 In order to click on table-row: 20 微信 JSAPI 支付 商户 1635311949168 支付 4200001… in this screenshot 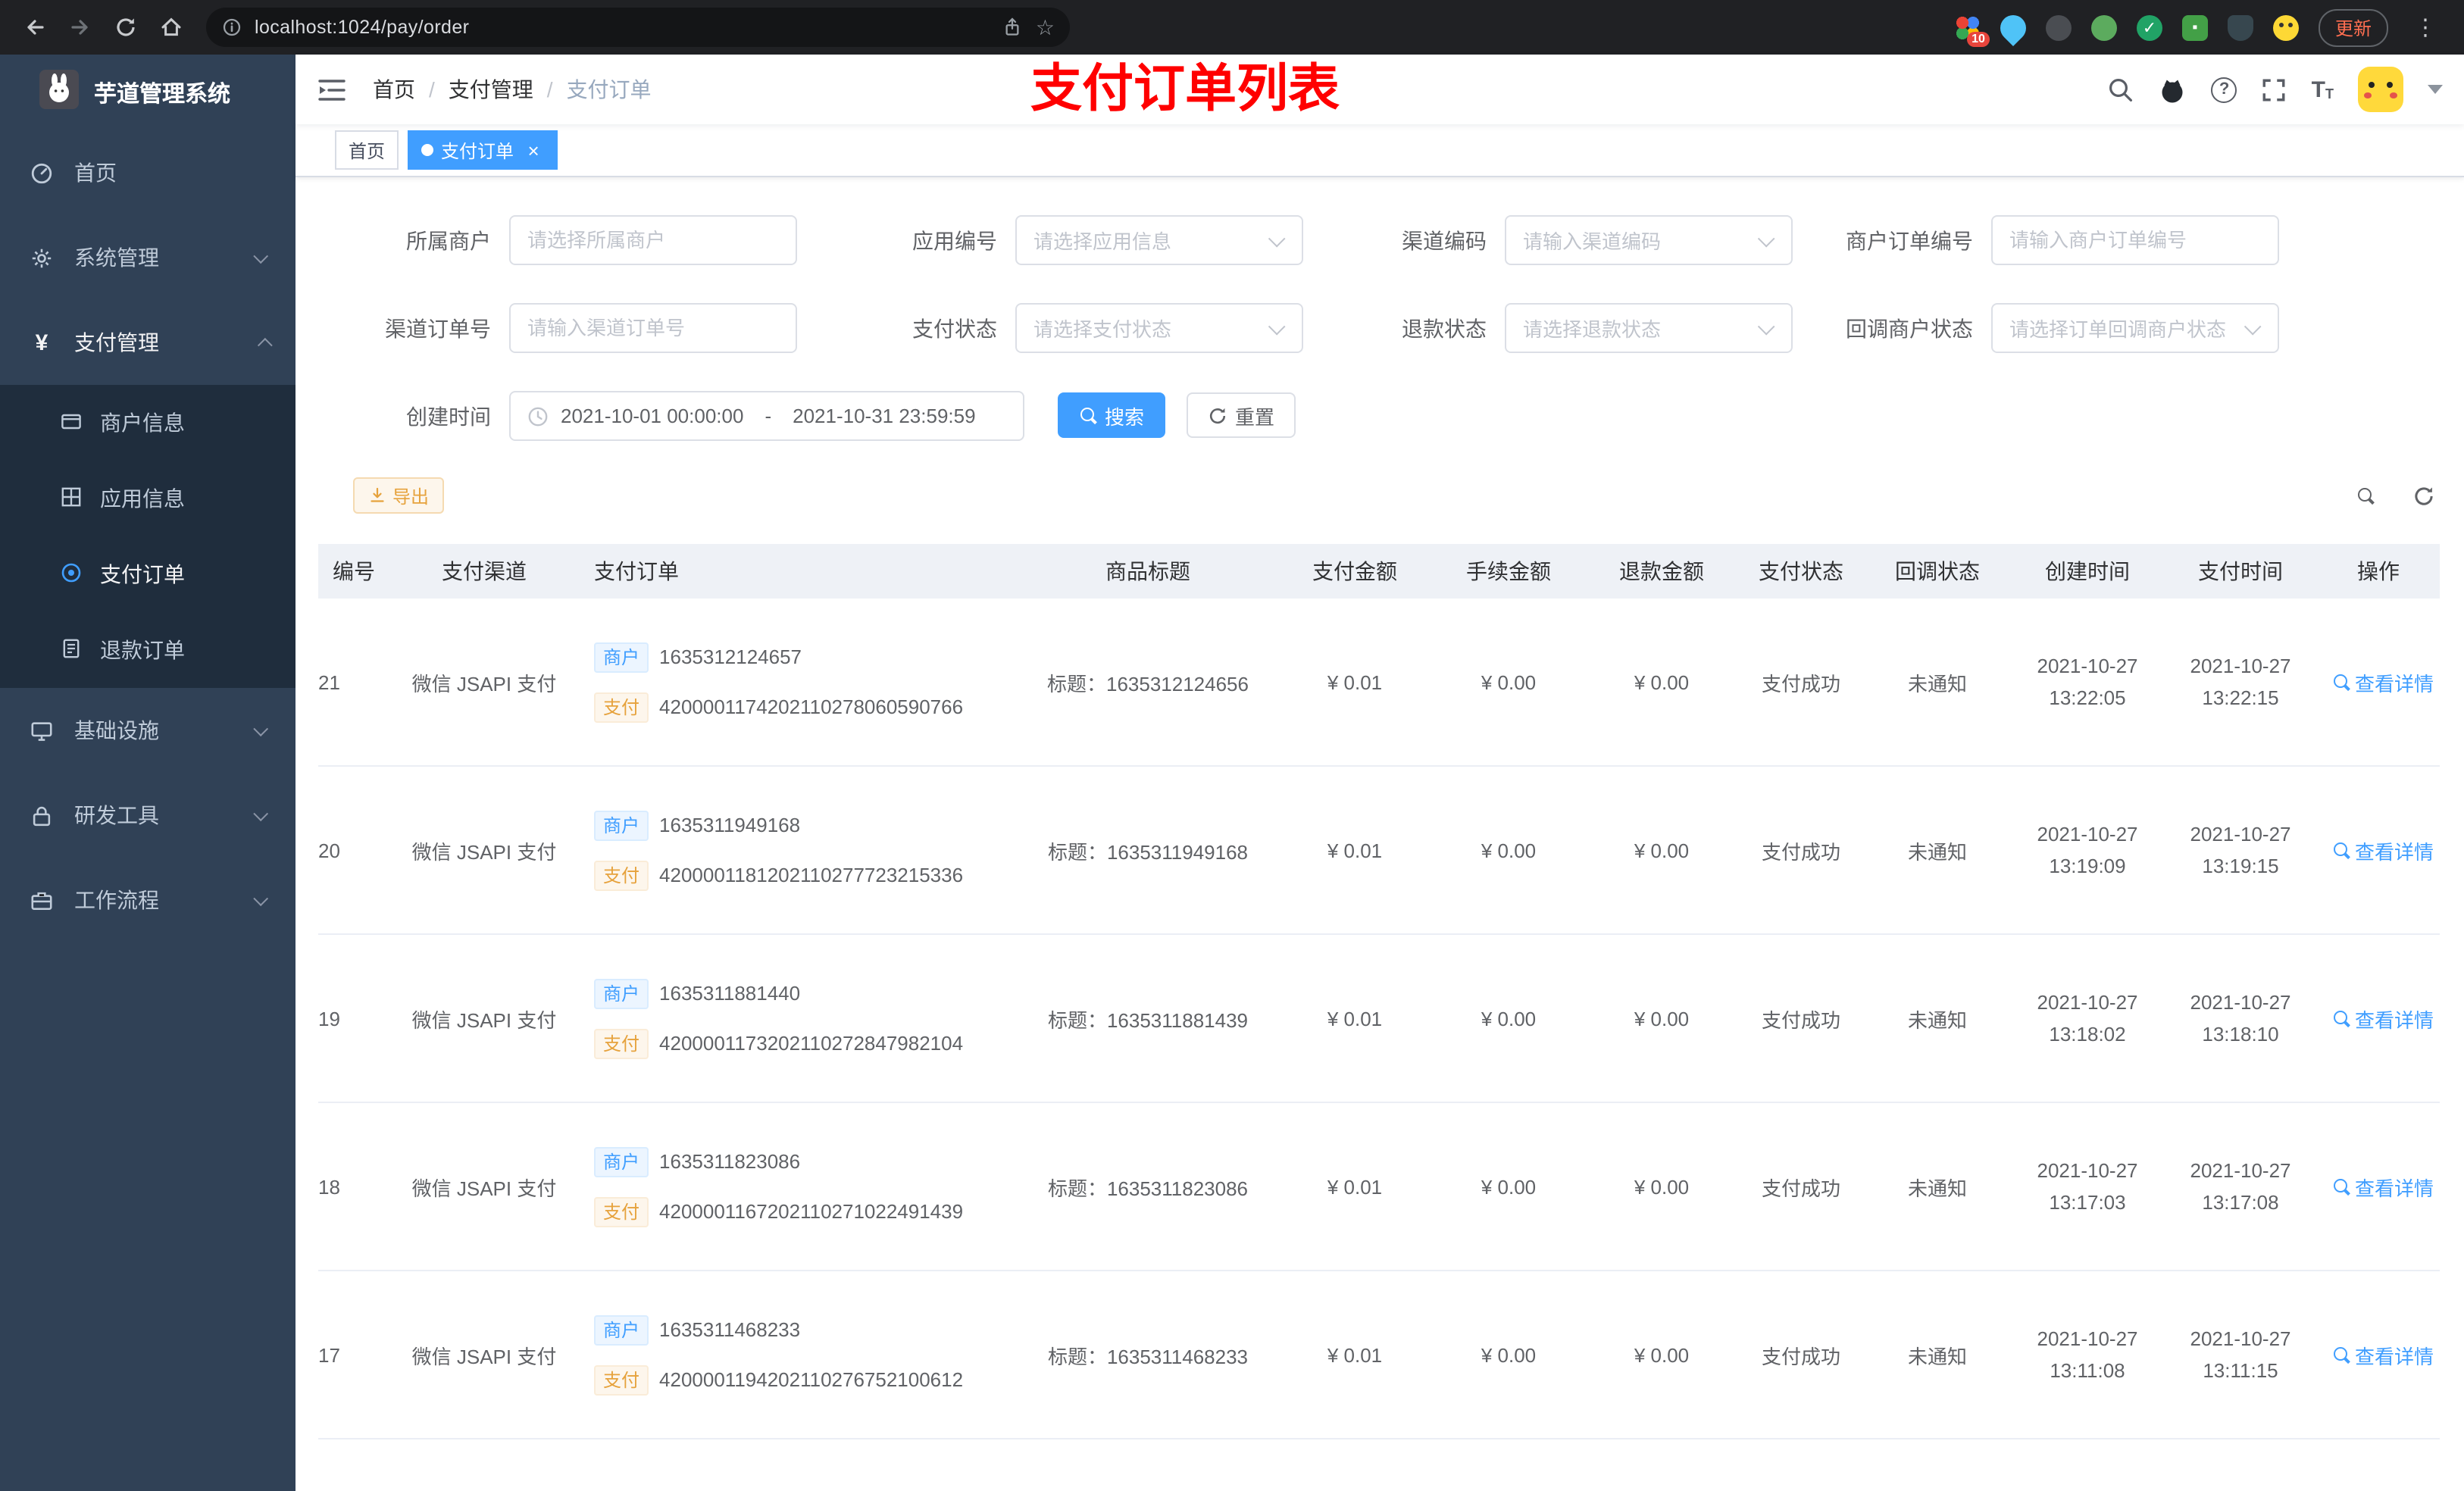, I will do `click(1379, 851)`.